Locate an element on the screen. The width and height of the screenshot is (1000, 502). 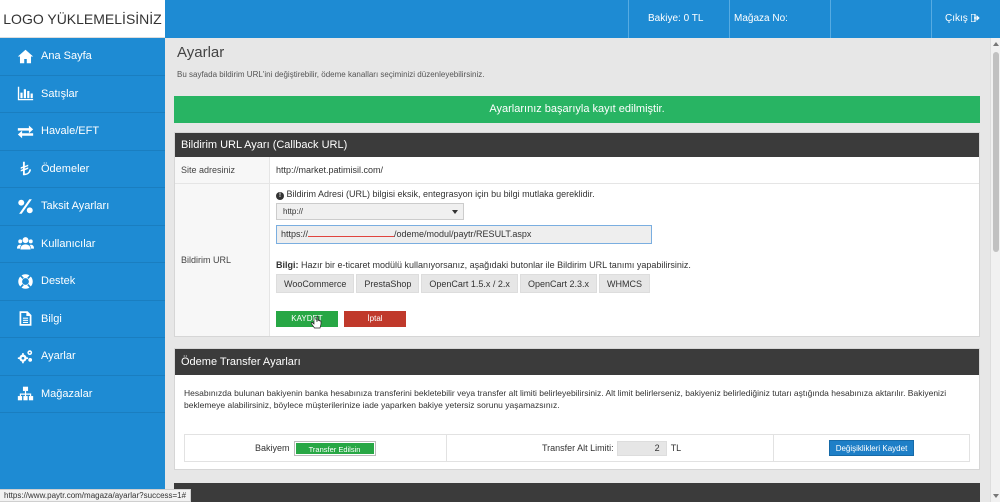
sidebar-item-label: Destek is located at coordinates (58, 281).